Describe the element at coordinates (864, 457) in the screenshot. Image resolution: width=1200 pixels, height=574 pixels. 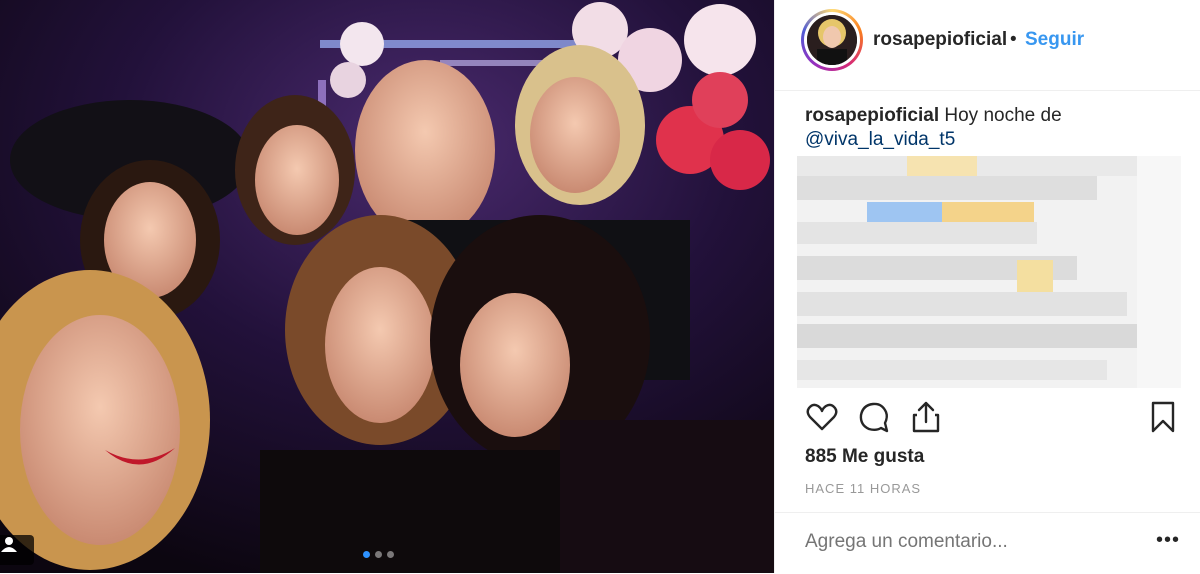
I see `like-count: 885 Me gusta` at that location.